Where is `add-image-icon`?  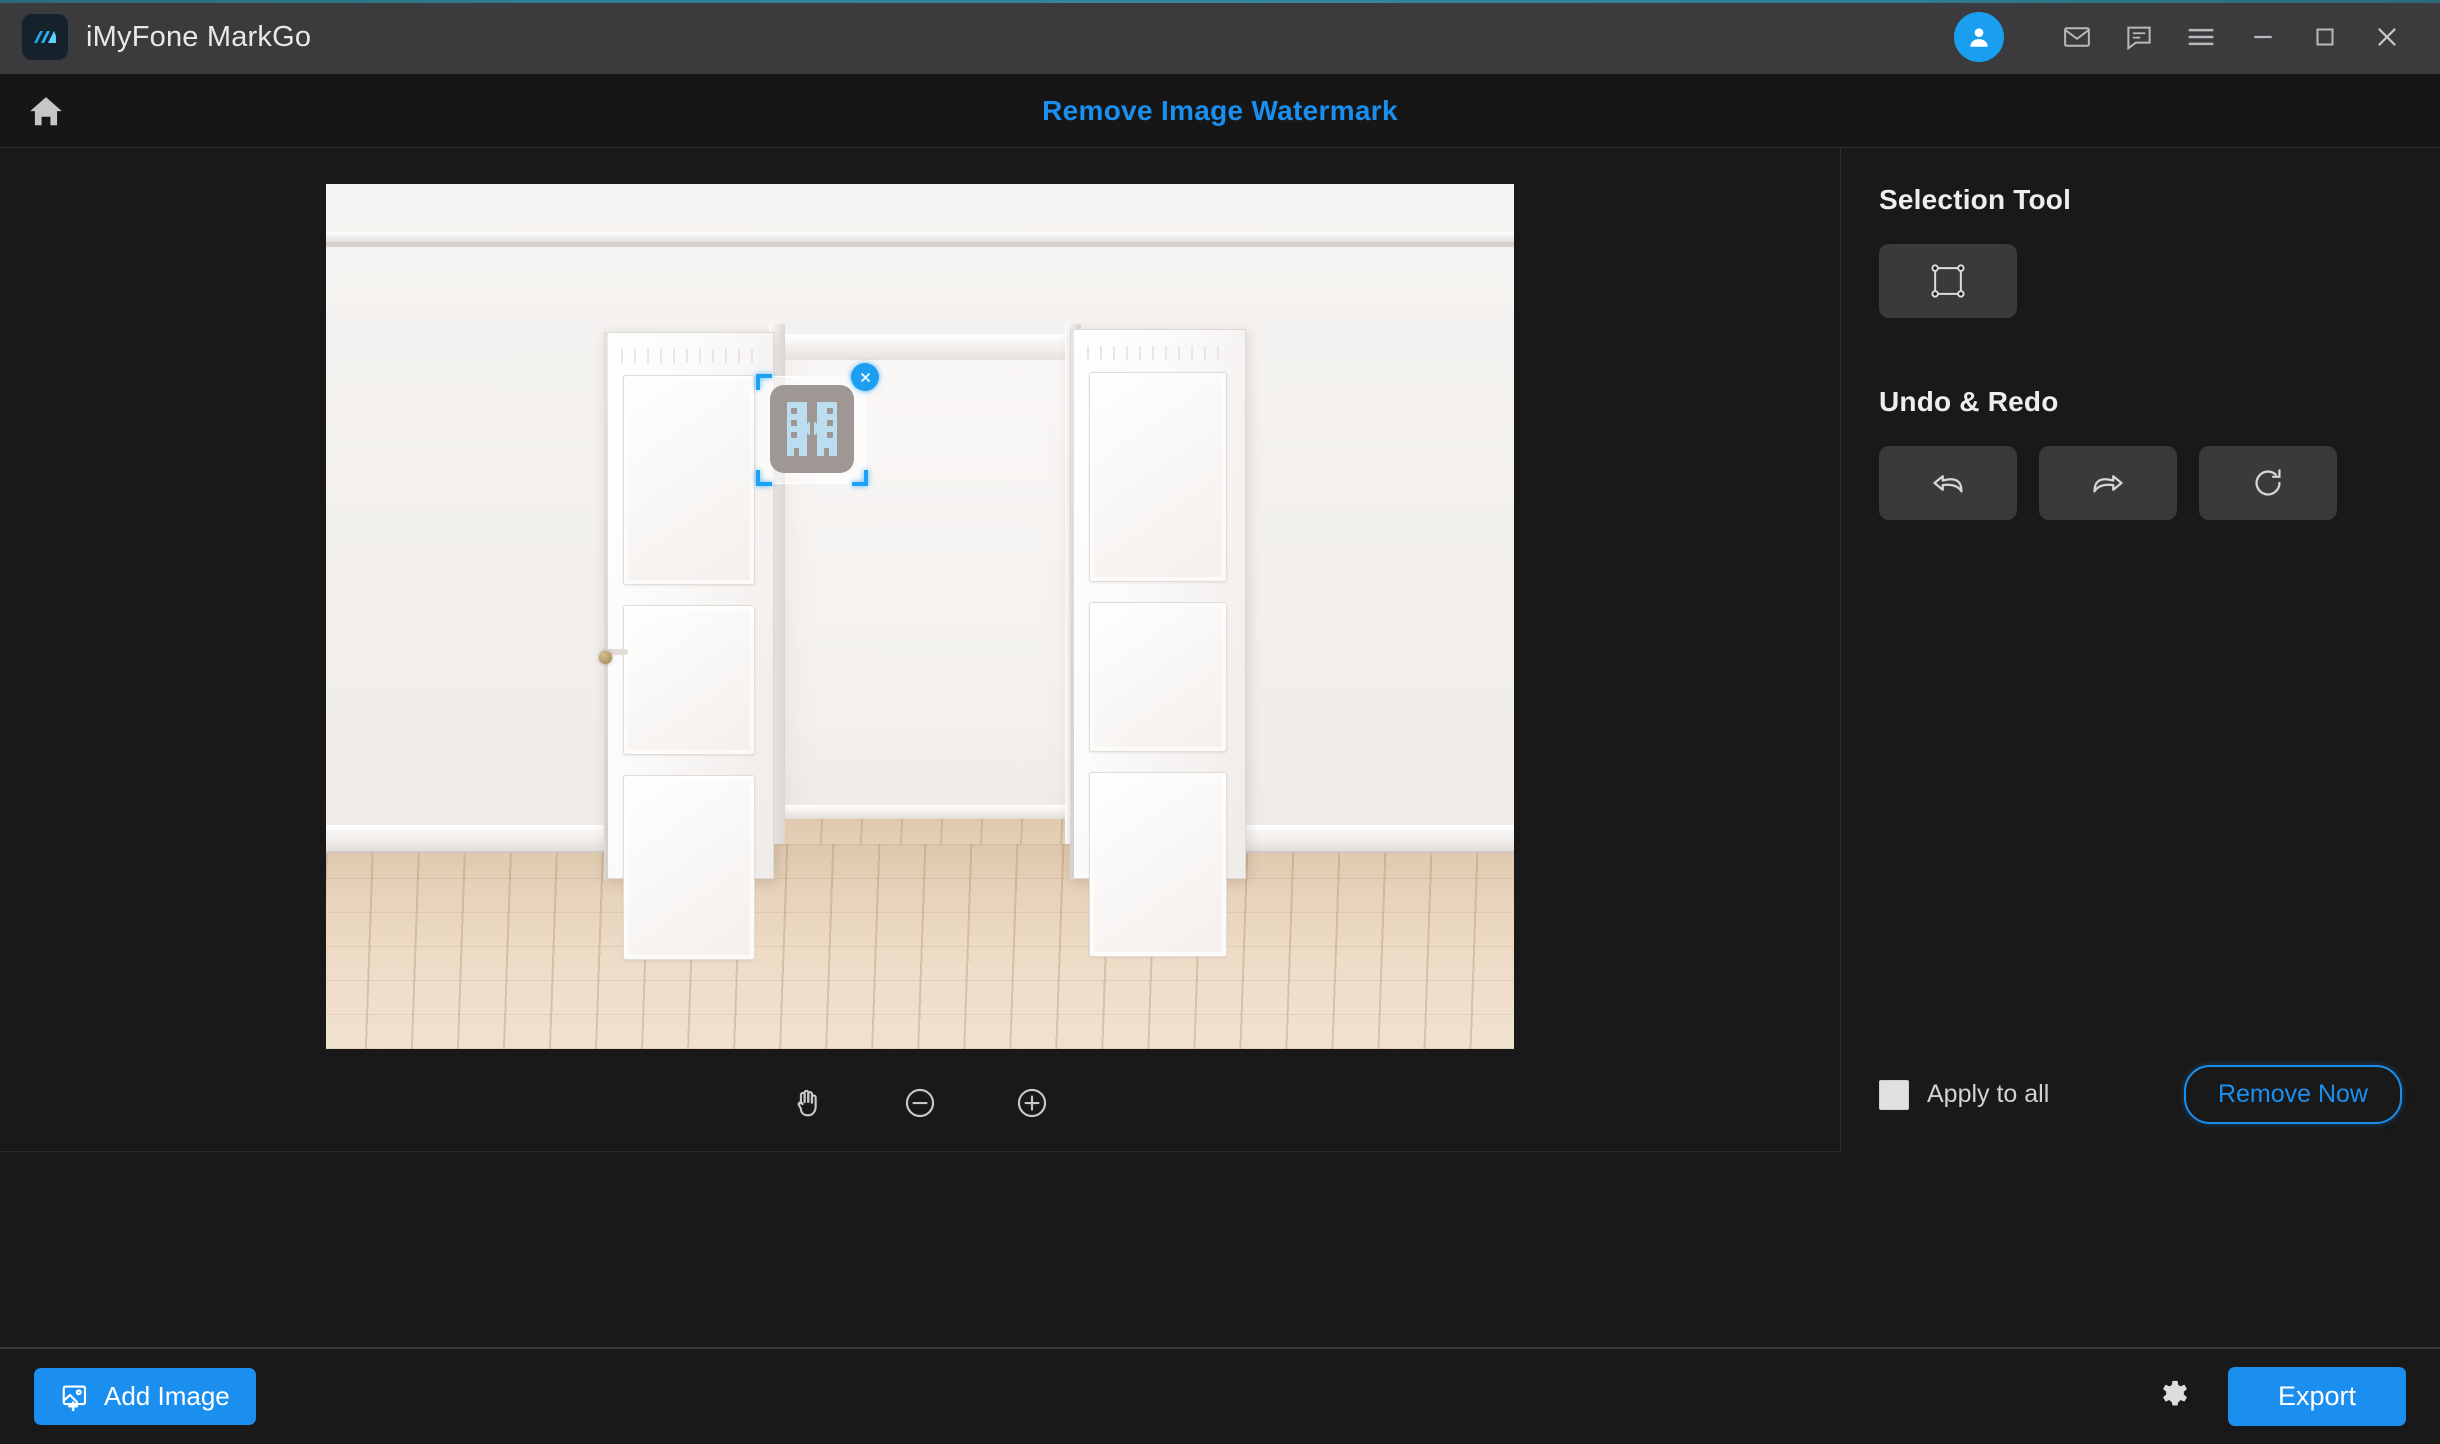 add-image-icon is located at coordinates (75, 1397).